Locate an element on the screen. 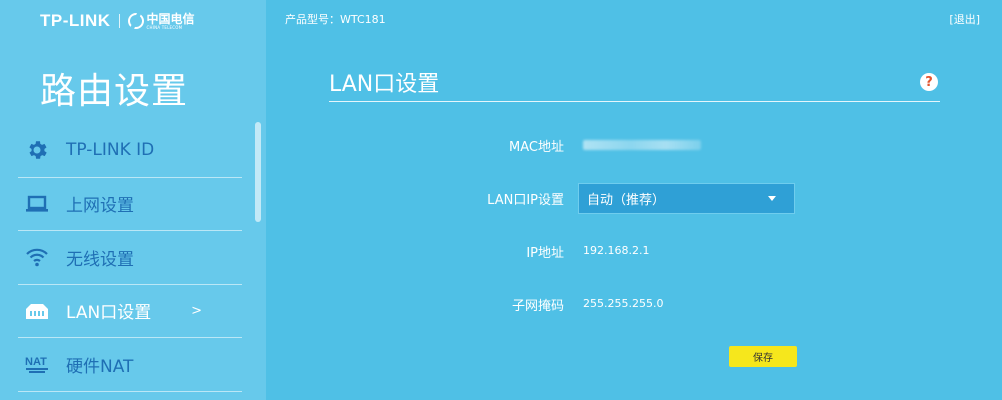  svg-text: NAT is located at coordinates (36, 362).